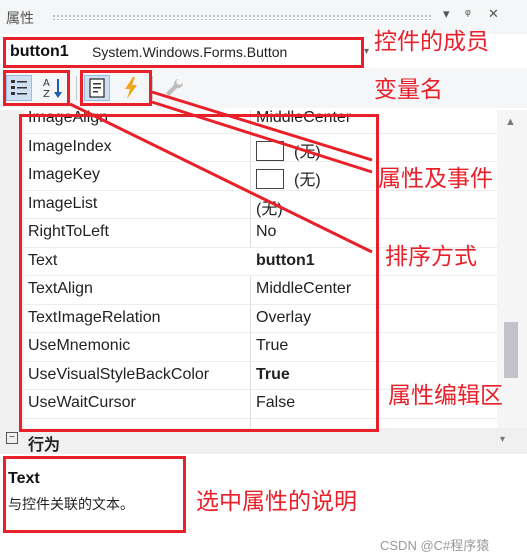  I want to click on annotation-member-var-2: 变量名, so click(408, 89).